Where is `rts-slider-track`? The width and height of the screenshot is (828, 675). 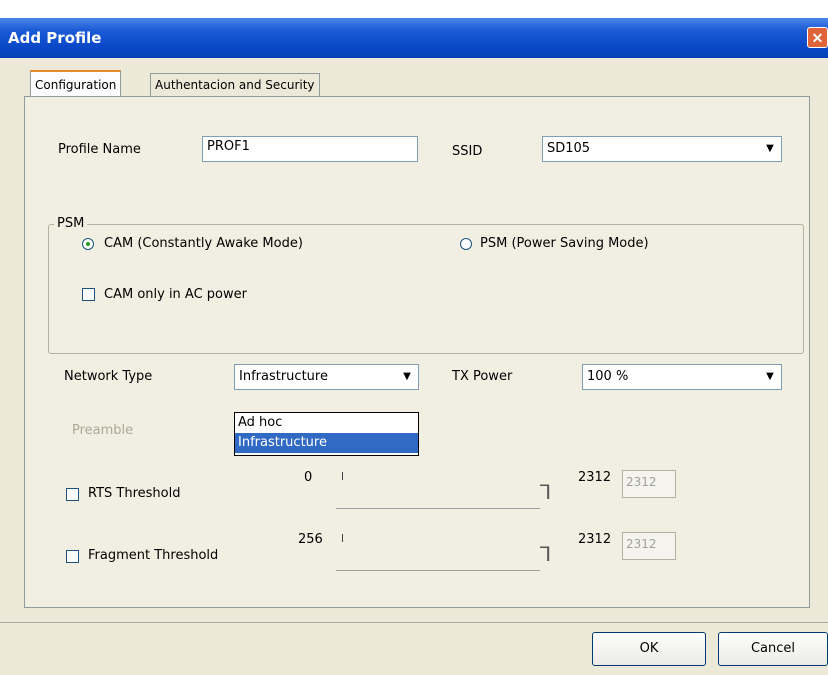 rts-slider-track is located at coordinates (438, 508).